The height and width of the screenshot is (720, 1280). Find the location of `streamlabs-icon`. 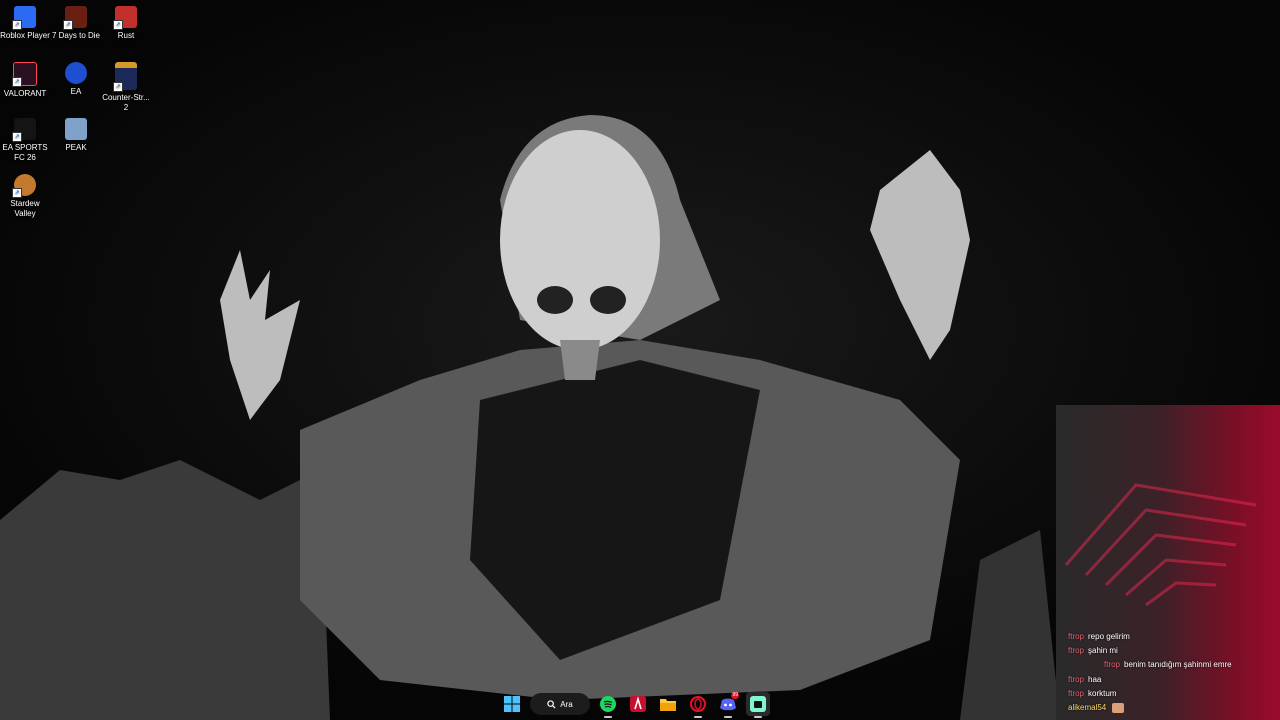

streamlabs-icon is located at coordinates (758, 704).